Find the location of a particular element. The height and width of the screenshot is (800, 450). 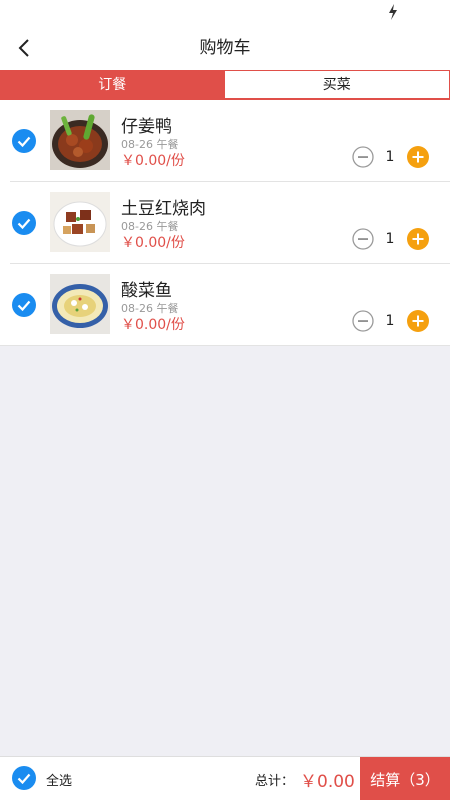

dish-name: 土豆红烧肉 is located at coordinates (163, 209).